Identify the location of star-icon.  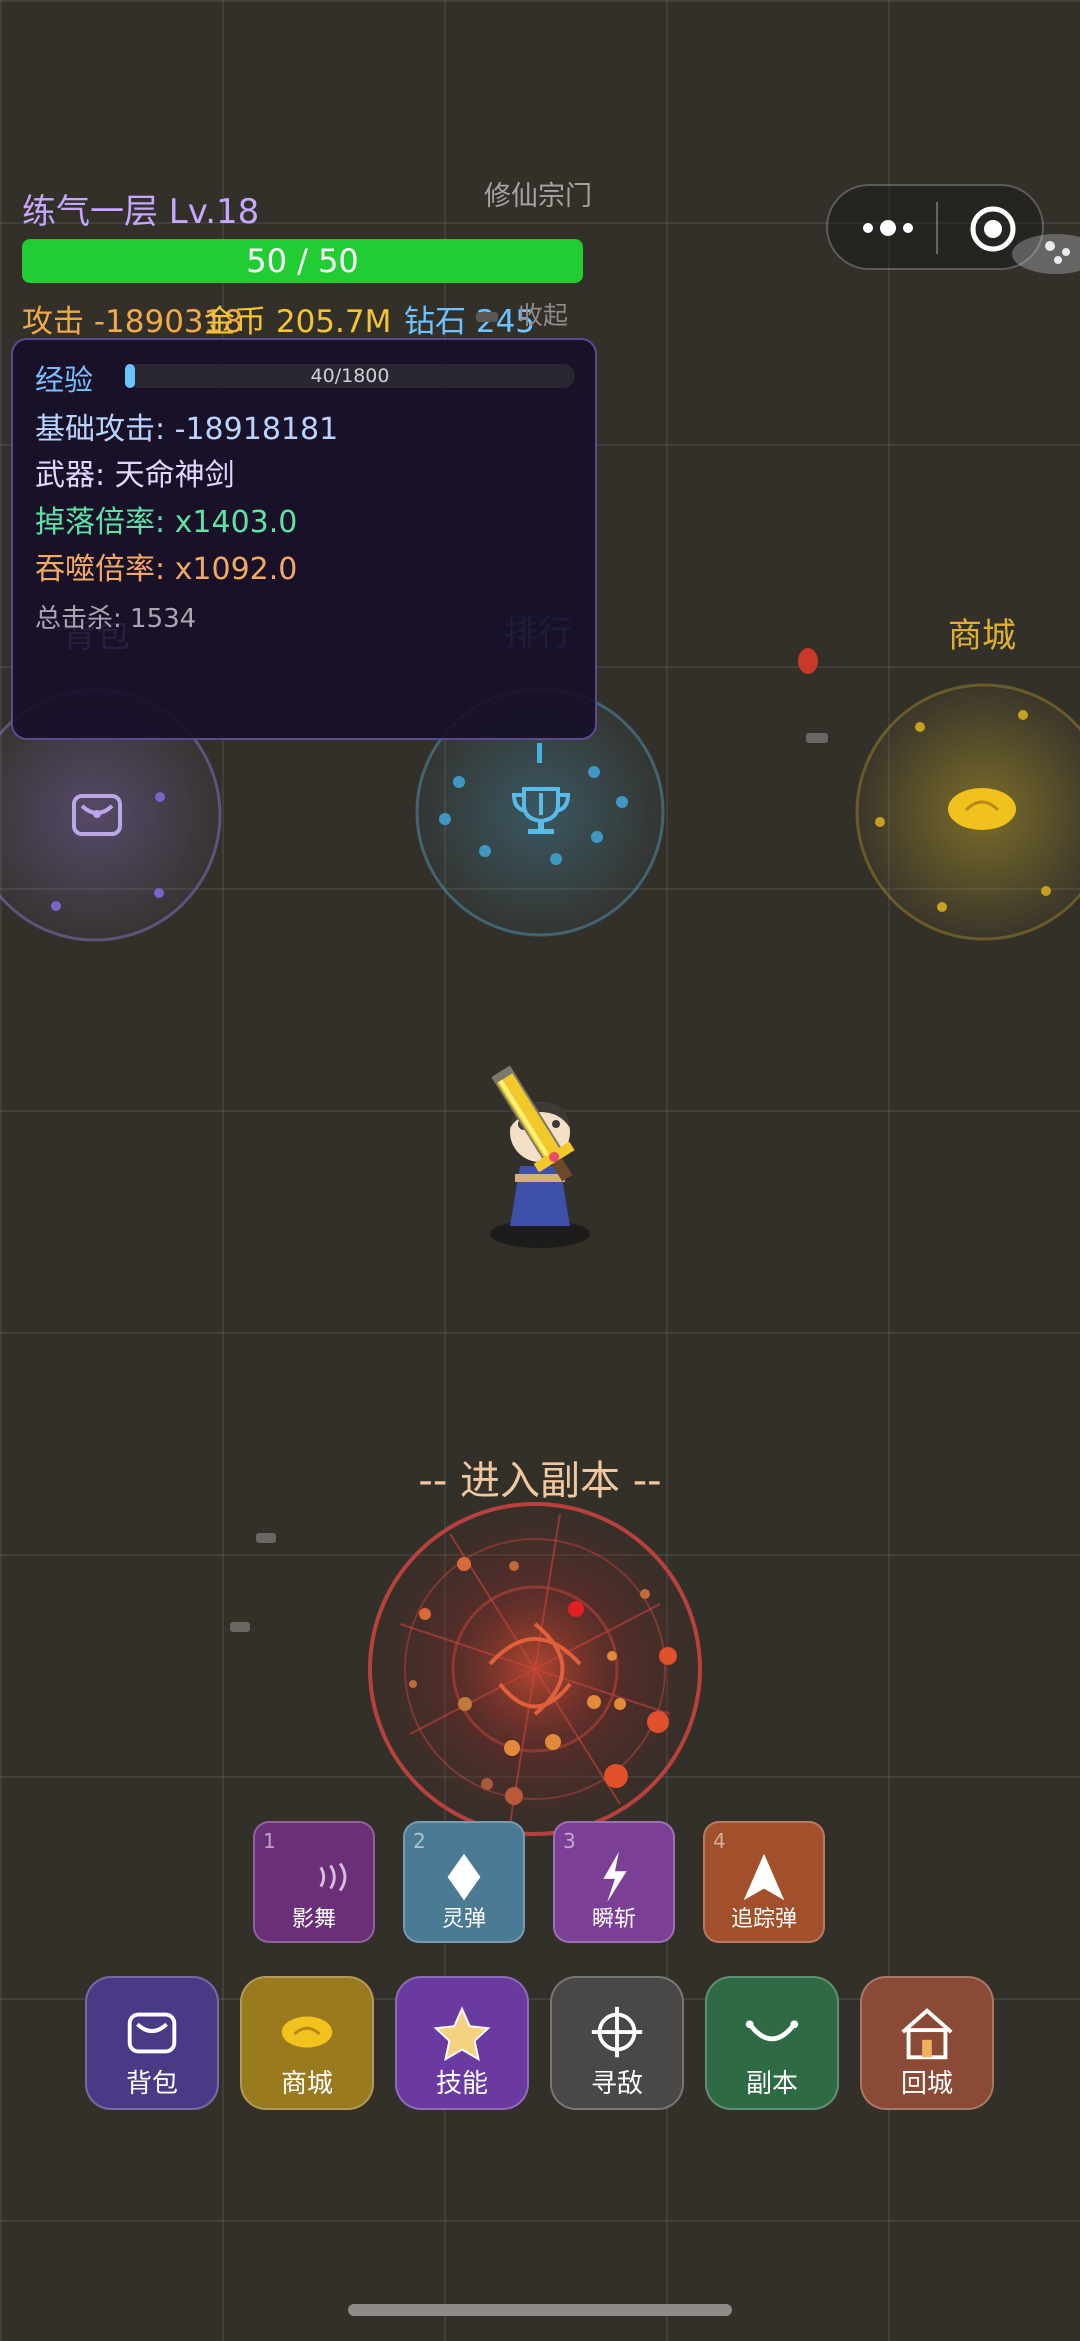
(462, 2034).